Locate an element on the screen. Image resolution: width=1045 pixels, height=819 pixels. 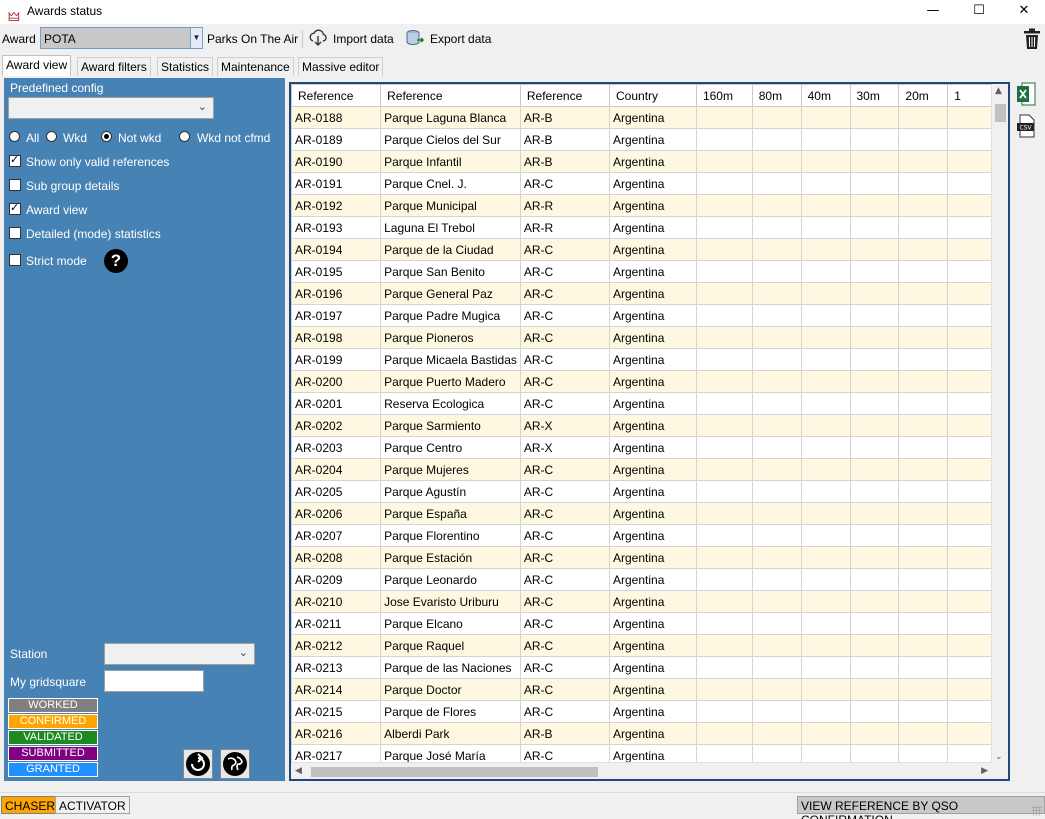
table-cell: AR-0203 is located at coordinates (336, 447).